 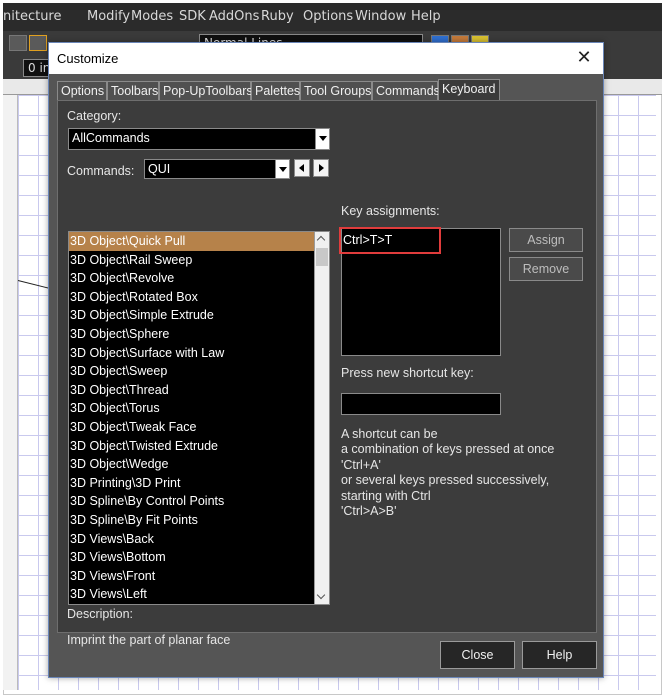 What do you see at coordinates (192, 371) in the screenshot?
I see `list-item: 3D Object\Sweep` at bounding box center [192, 371].